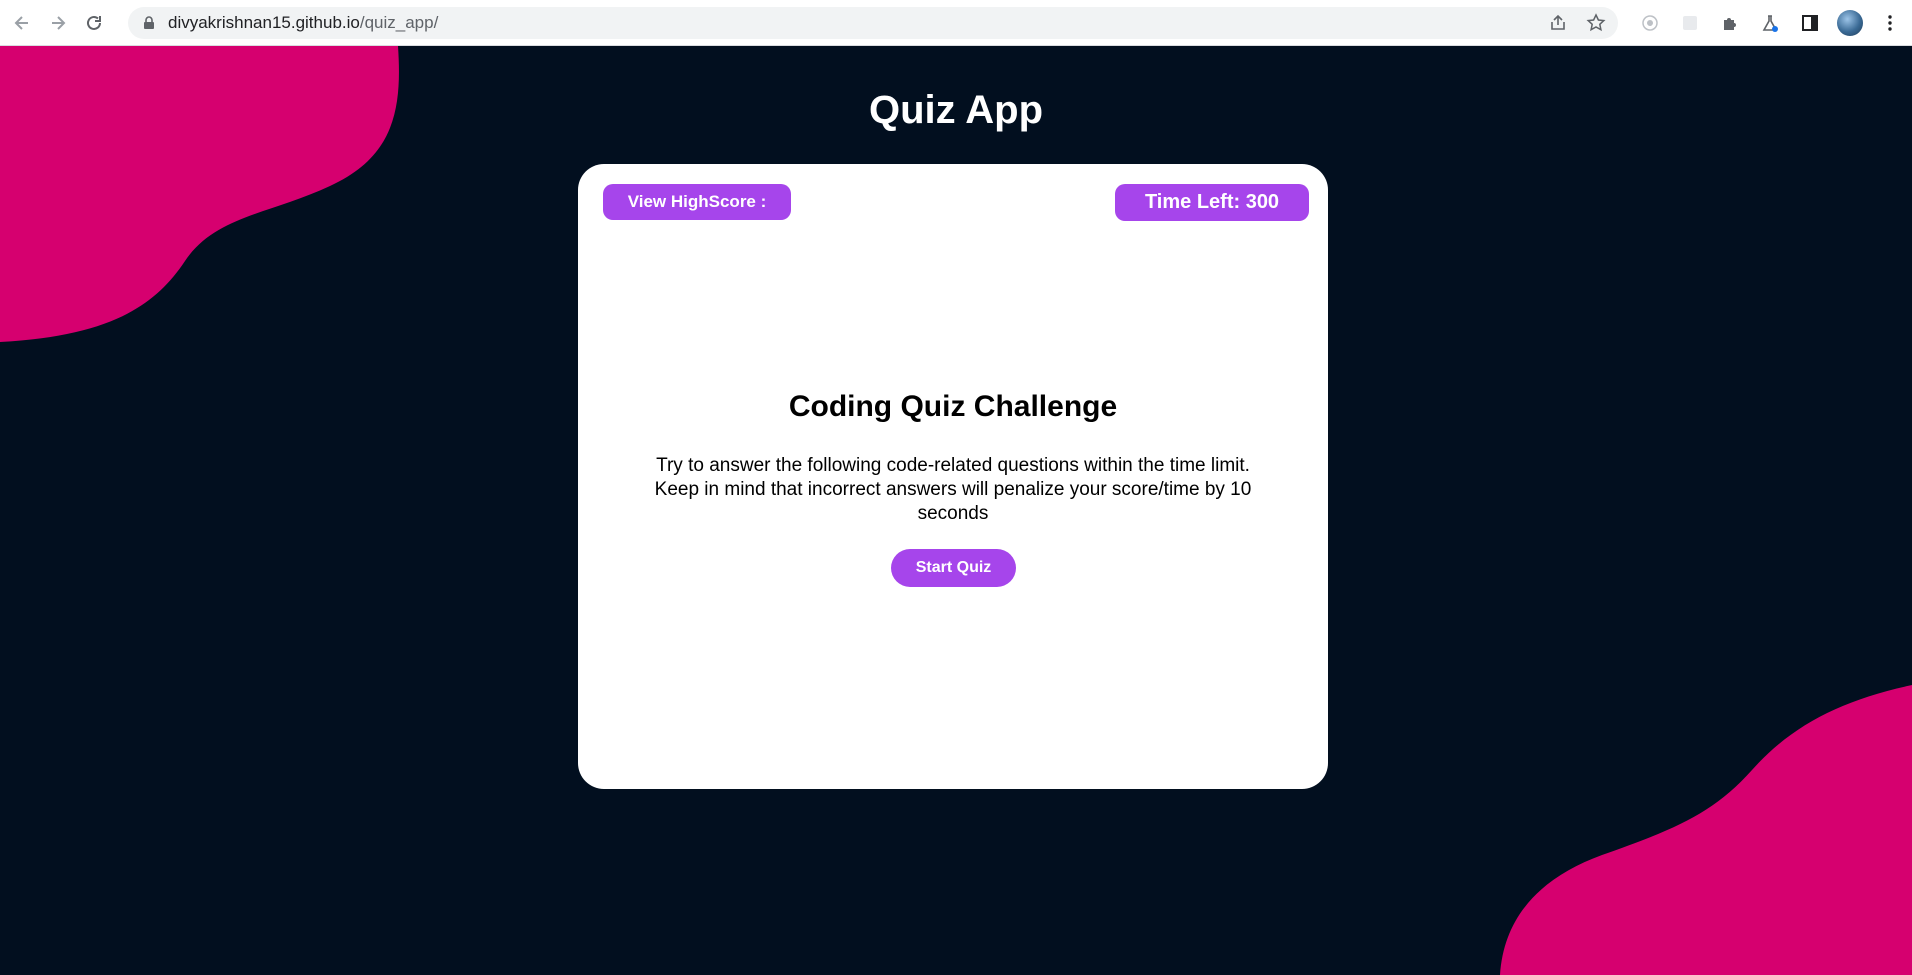  What do you see at coordinates (1850, 23) in the screenshot?
I see `profile-avatar` at bounding box center [1850, 23].